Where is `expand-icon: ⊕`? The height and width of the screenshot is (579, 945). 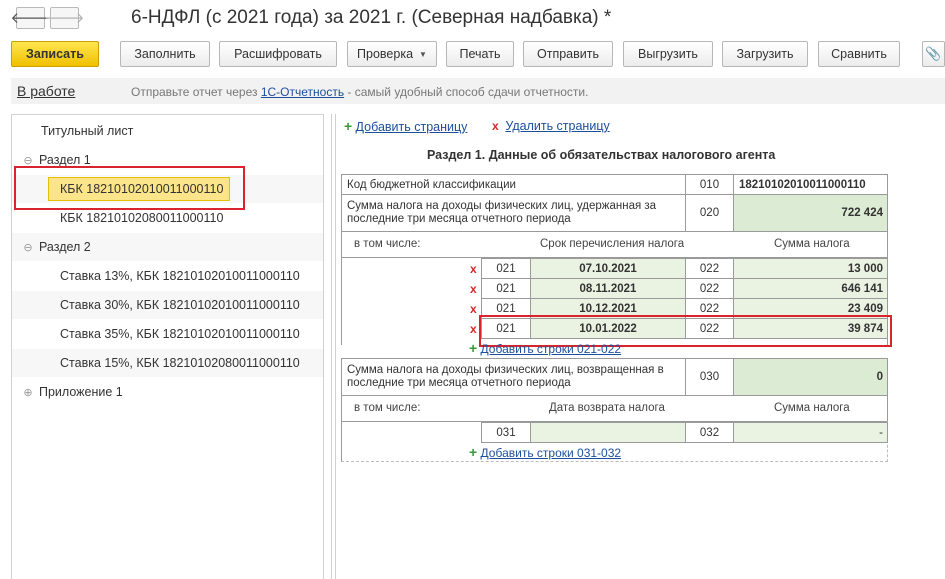 expand-icon: ⊕ is located at coordinates (28, 392).